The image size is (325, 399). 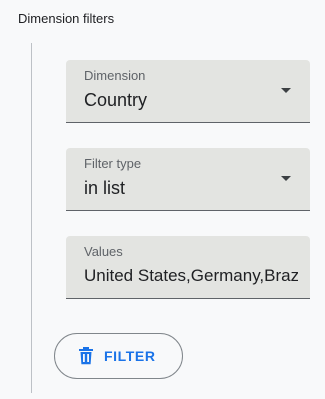 What do you see at coordinates (130, 356) in the screenshot?
I see `filter-button-label: FILTER` at bounding box center [130, 356].